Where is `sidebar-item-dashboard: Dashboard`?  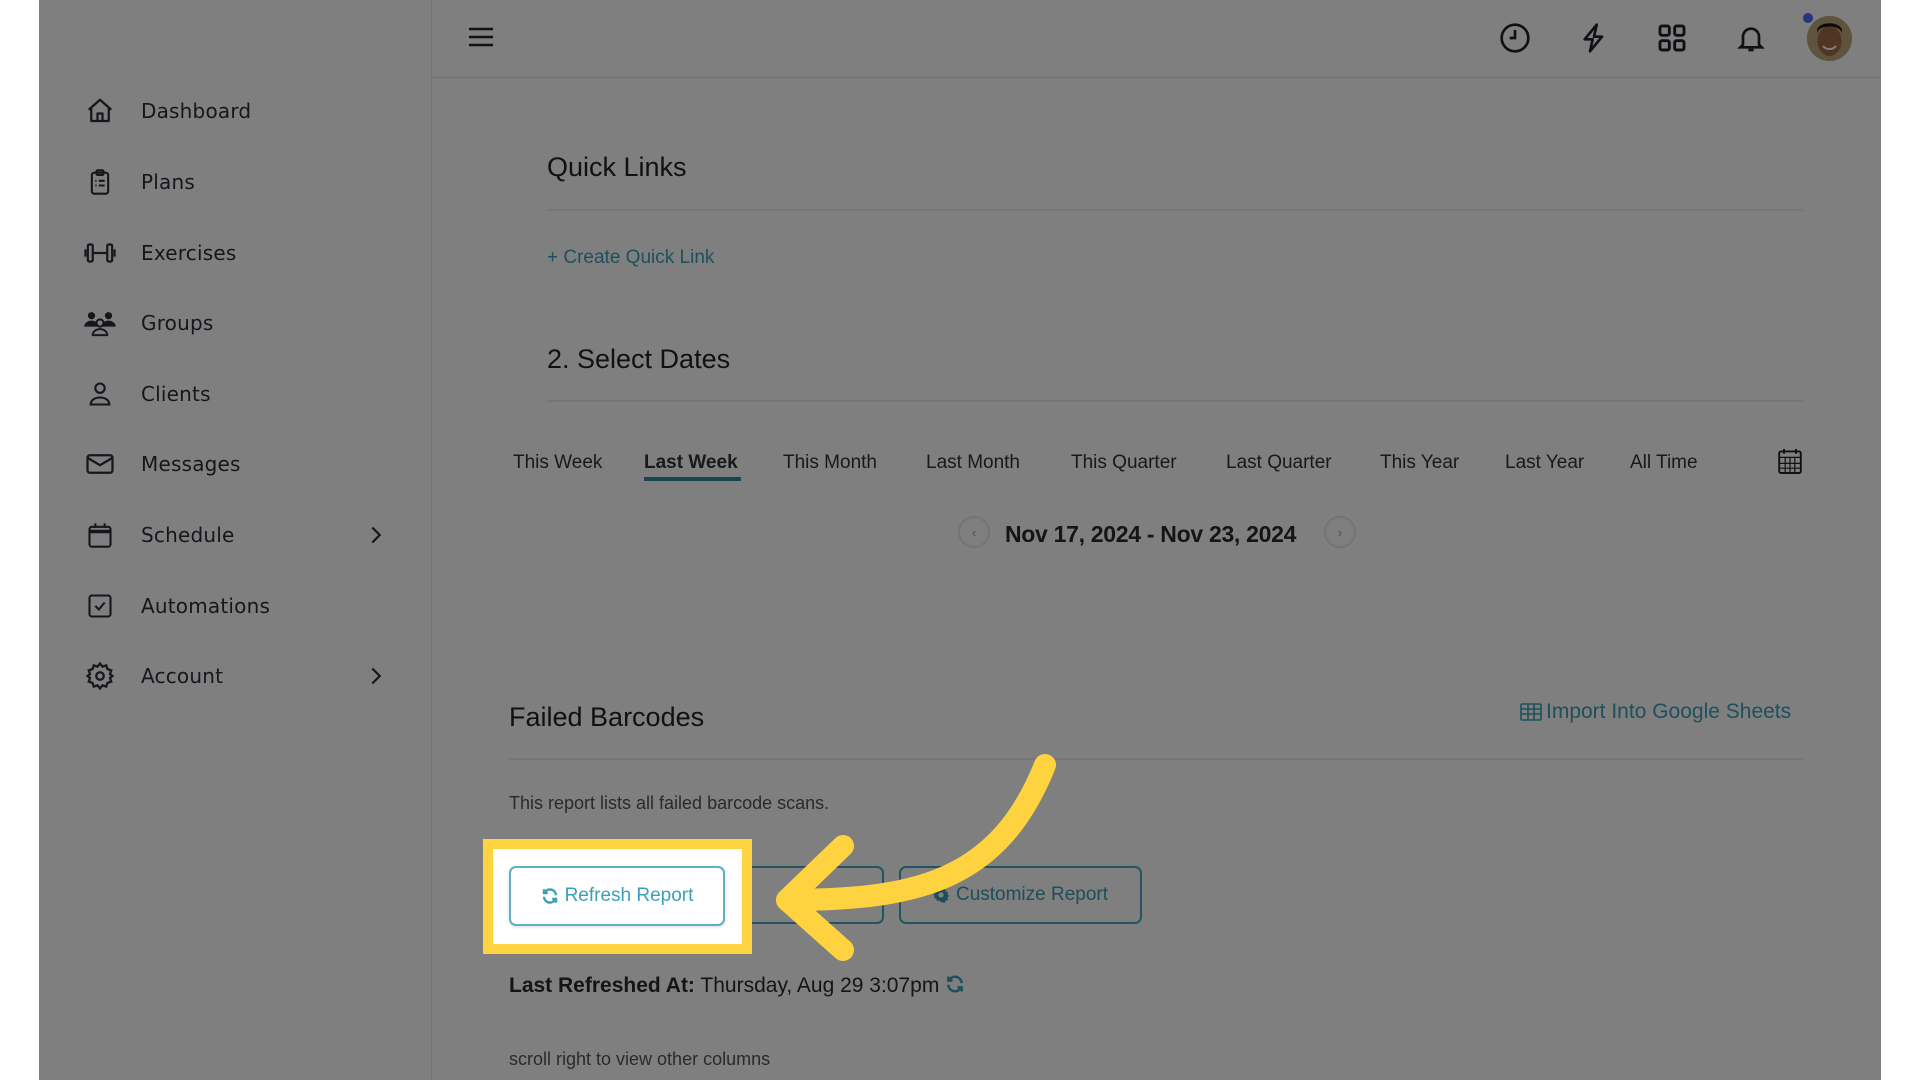 sidebar-item-dashboard: Dashboard is located at coordinates (253, 111).